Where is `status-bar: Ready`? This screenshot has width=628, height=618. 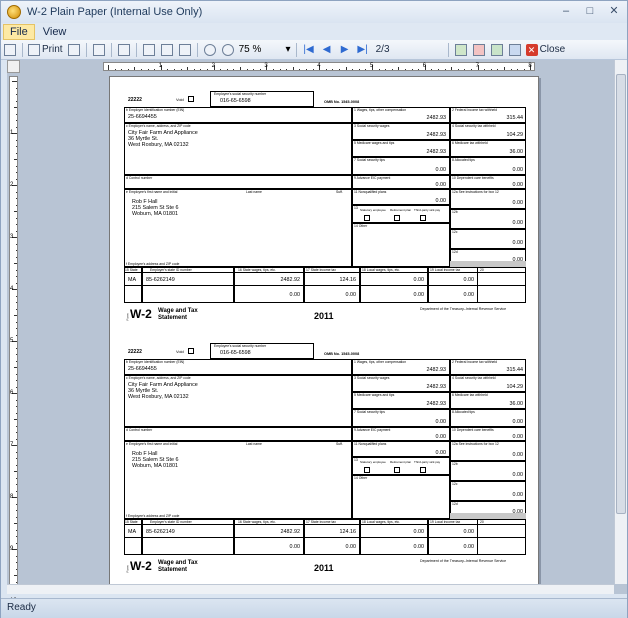 status-bar: Ready is located at coordinates (314, 608).